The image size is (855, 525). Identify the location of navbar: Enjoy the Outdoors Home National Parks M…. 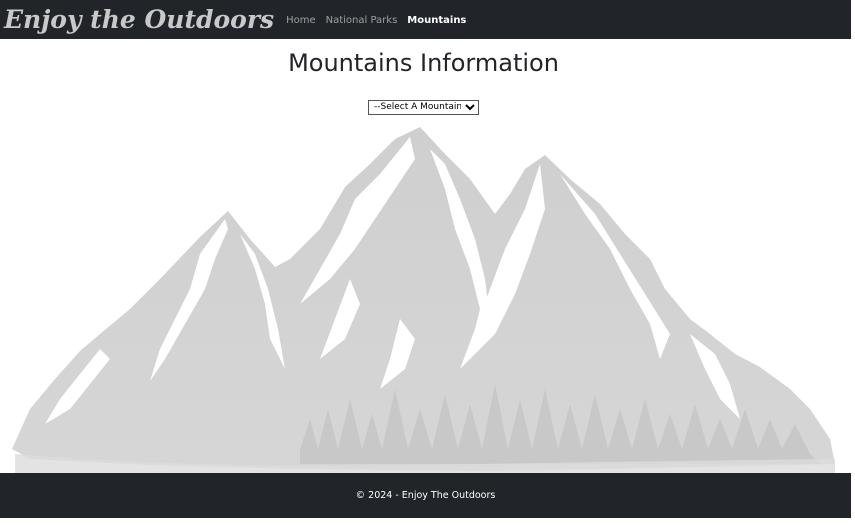
(425, 19).